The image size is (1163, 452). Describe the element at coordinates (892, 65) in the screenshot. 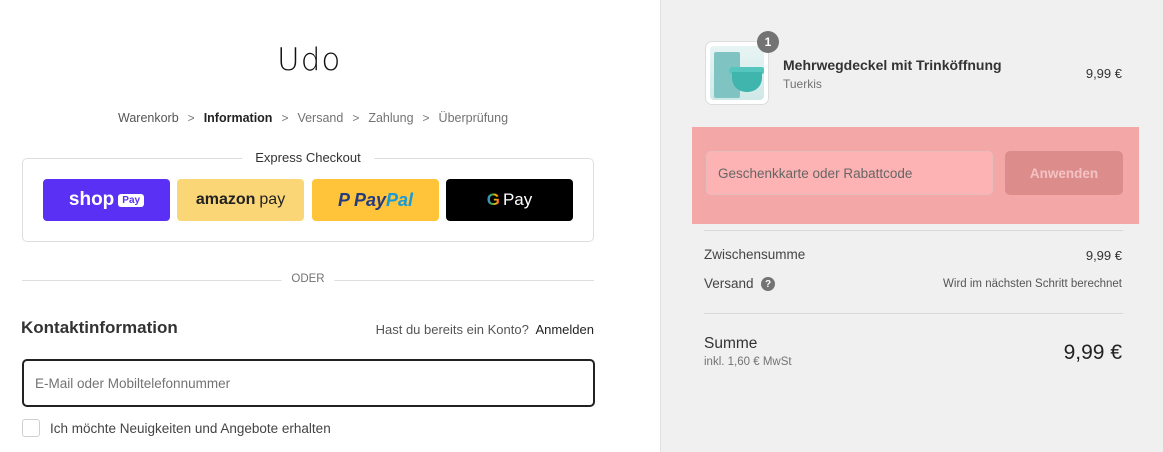

I see `product-name: Mehrwegdeckel mit Trinköffnung` at that location.